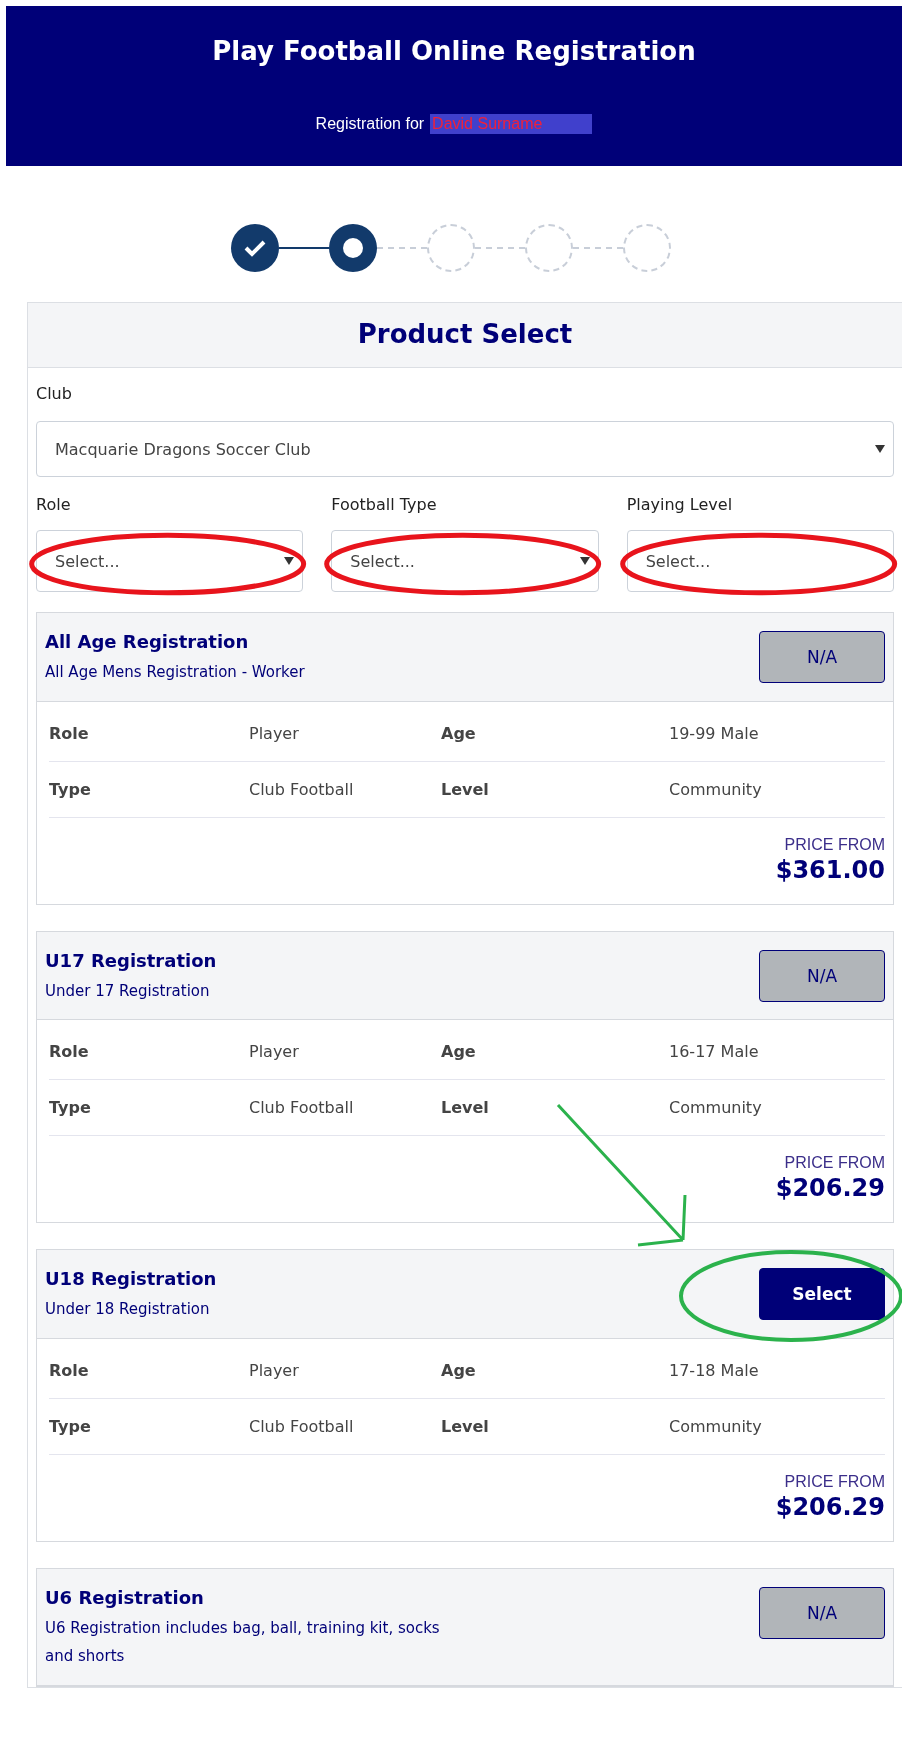  I want to click on club-label: Club, so click(54, 393).